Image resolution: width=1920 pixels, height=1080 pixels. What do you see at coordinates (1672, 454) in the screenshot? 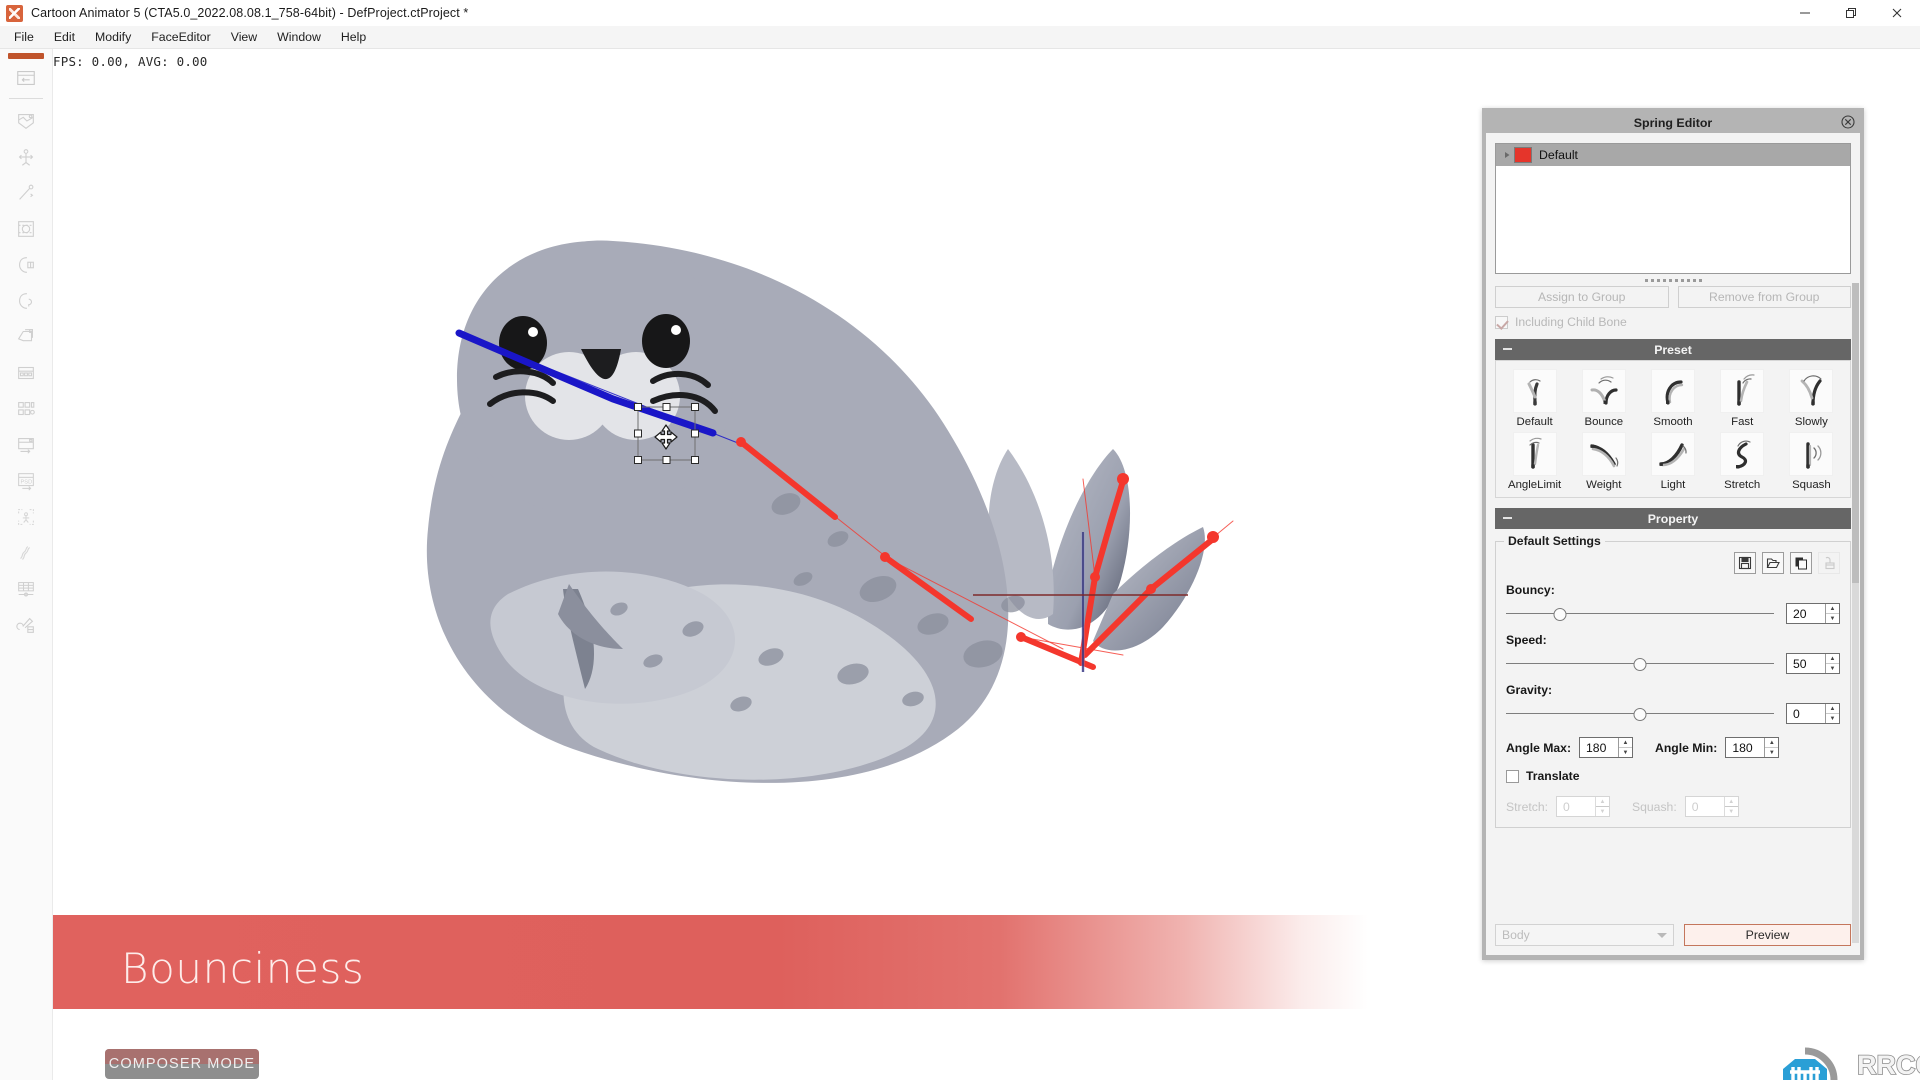
I see `preset-light-icon` at bounding box center [1672, 454].